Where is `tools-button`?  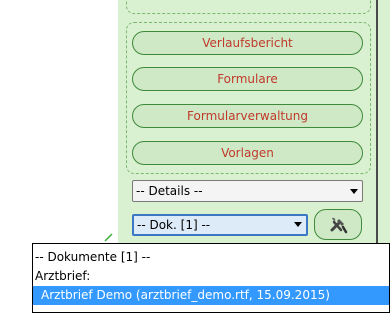 tools-button is located at coordinates (338, 224).